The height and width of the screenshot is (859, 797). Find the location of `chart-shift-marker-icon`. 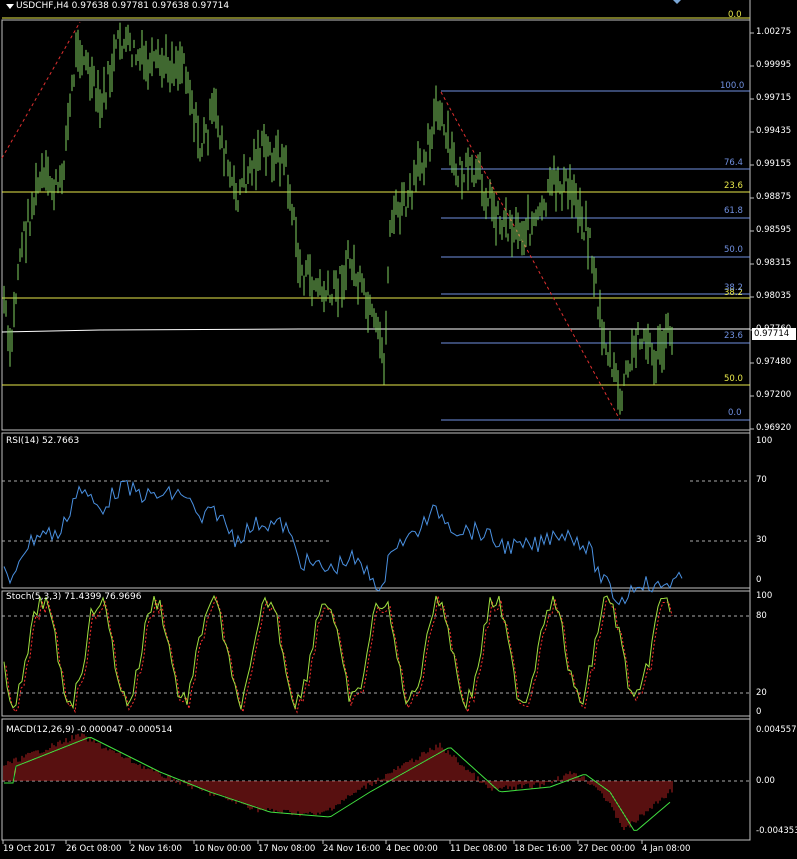

chart-shift-marker-icon is located at coordinates (677, 2).